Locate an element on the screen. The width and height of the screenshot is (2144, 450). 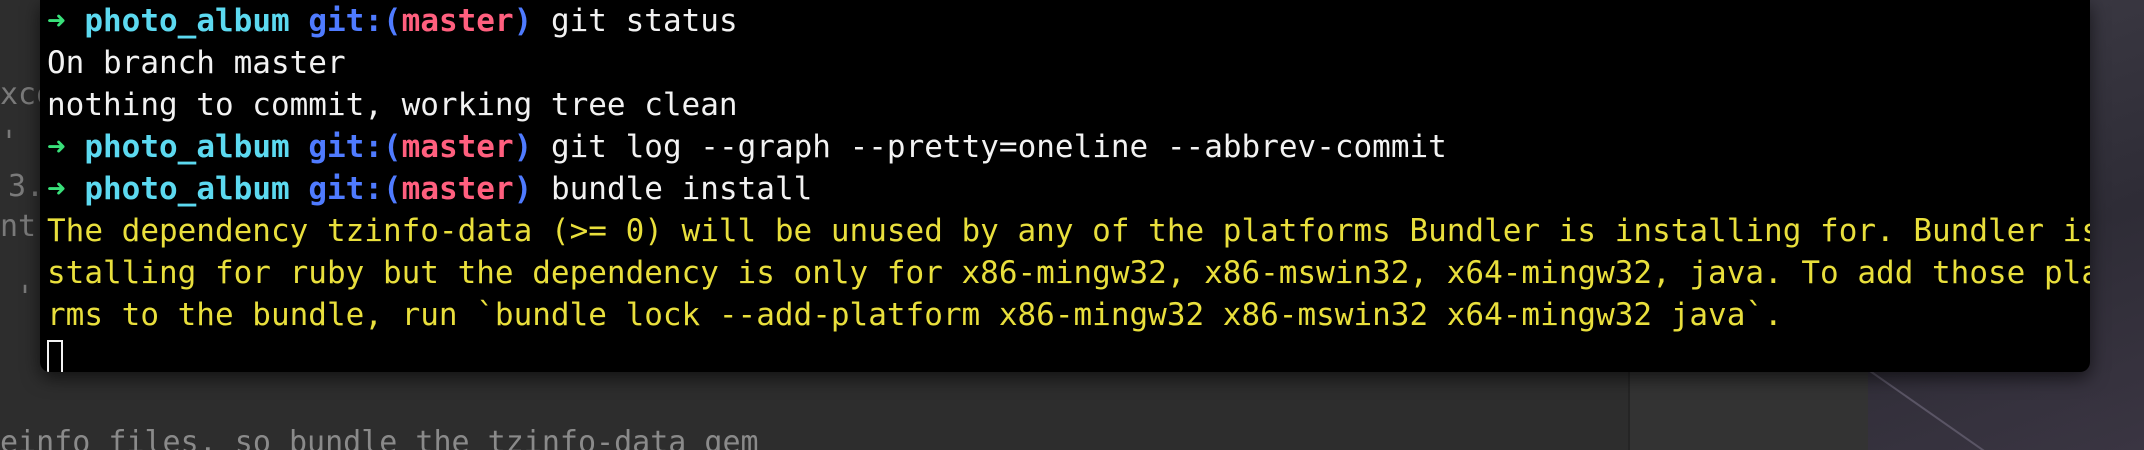
terminal-output-line: On branch master is located at coordinates (196, 63).